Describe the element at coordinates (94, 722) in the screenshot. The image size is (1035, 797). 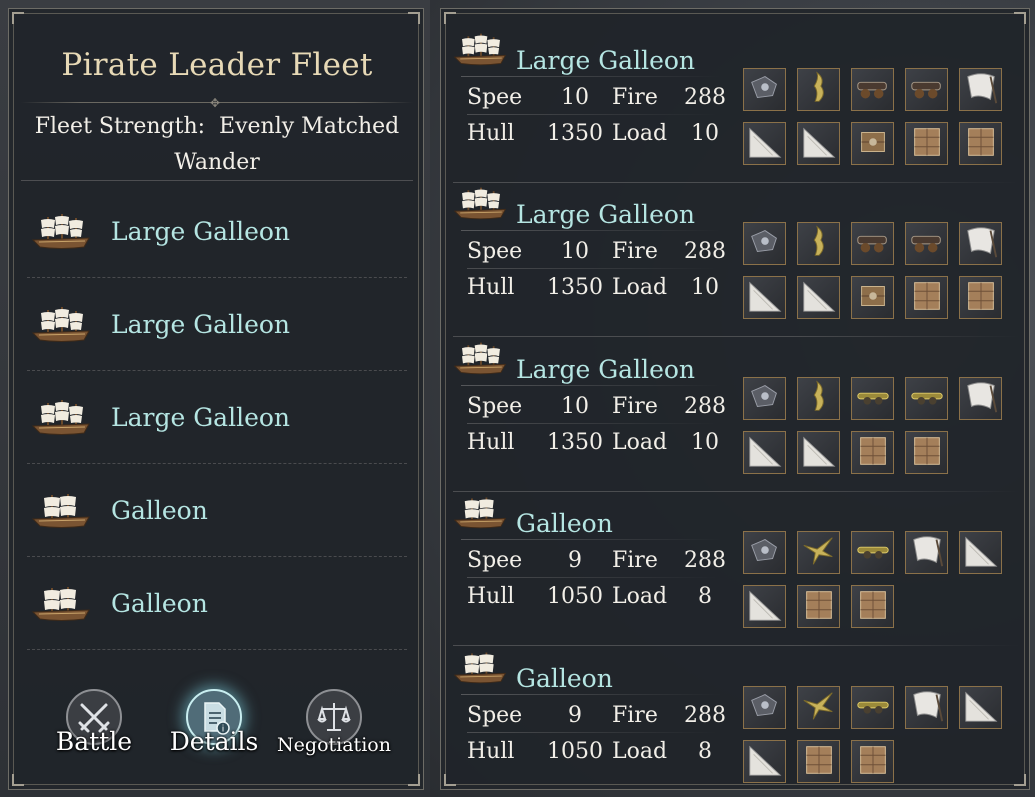
I see `battle-button: Battle` at that location.